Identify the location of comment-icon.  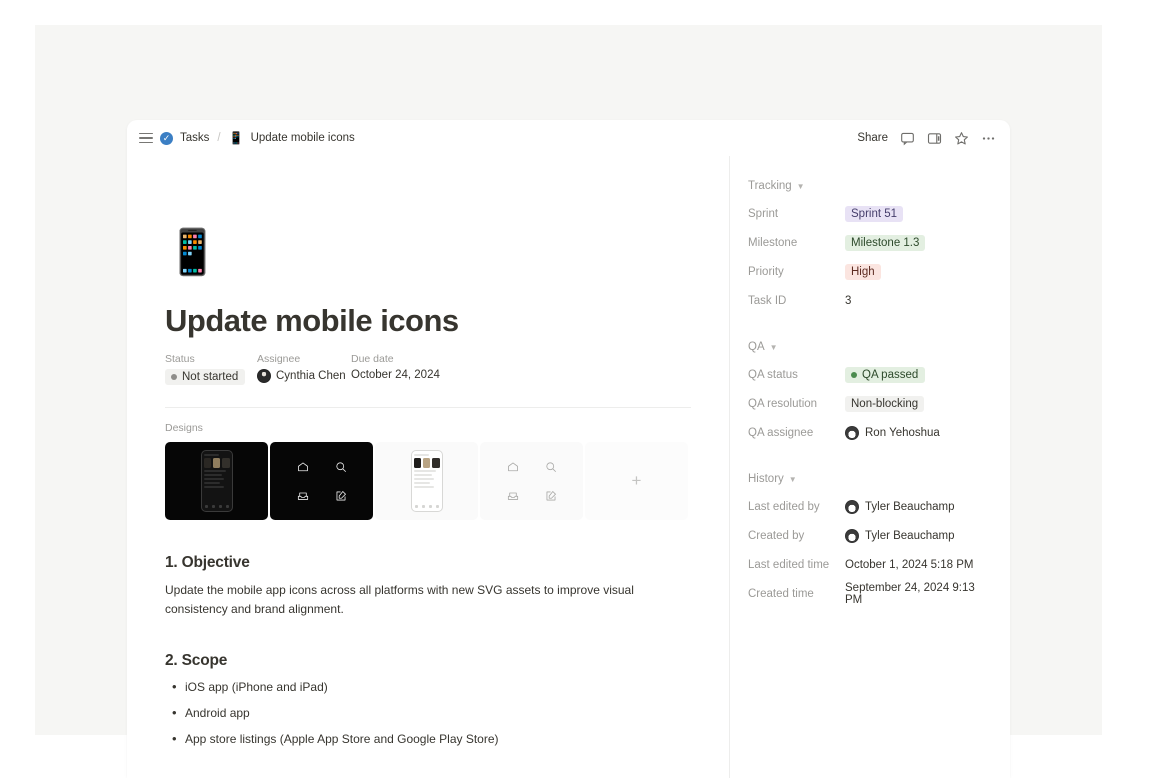
(907, 138).